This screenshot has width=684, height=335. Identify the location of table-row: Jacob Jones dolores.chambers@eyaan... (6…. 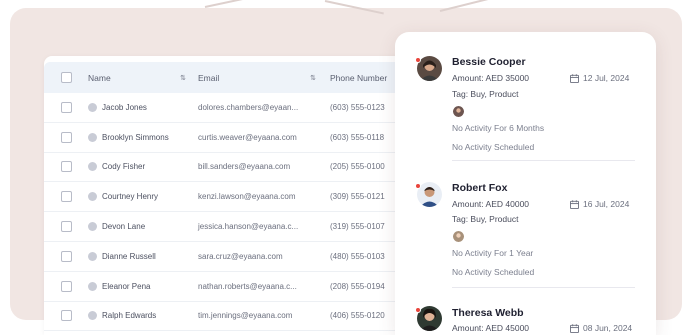
(234, 108).